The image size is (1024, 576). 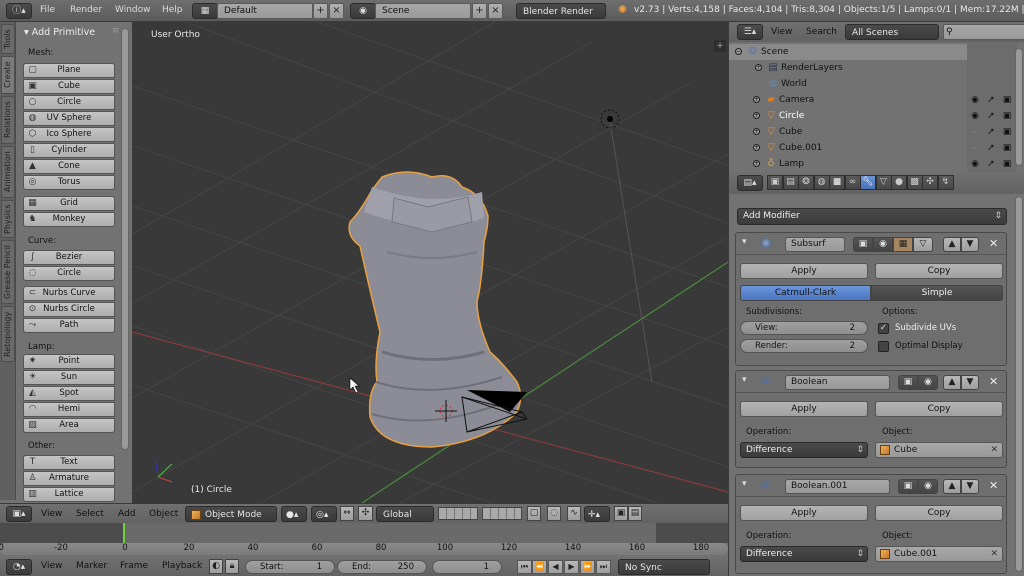 I want to click on pivot-point-dropdown: ◎▴, so click(x=324, y=514).